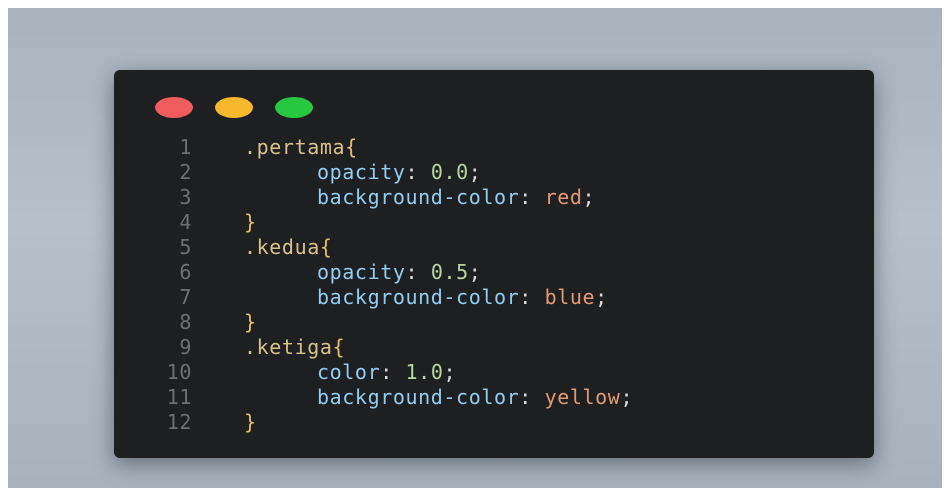 Image resolution: width=950 pixels, height=493 pixels. What do you see at coordinates (179, 372) in the screenshot?
I see `line-number: 10` at bounding box center [179, 372].